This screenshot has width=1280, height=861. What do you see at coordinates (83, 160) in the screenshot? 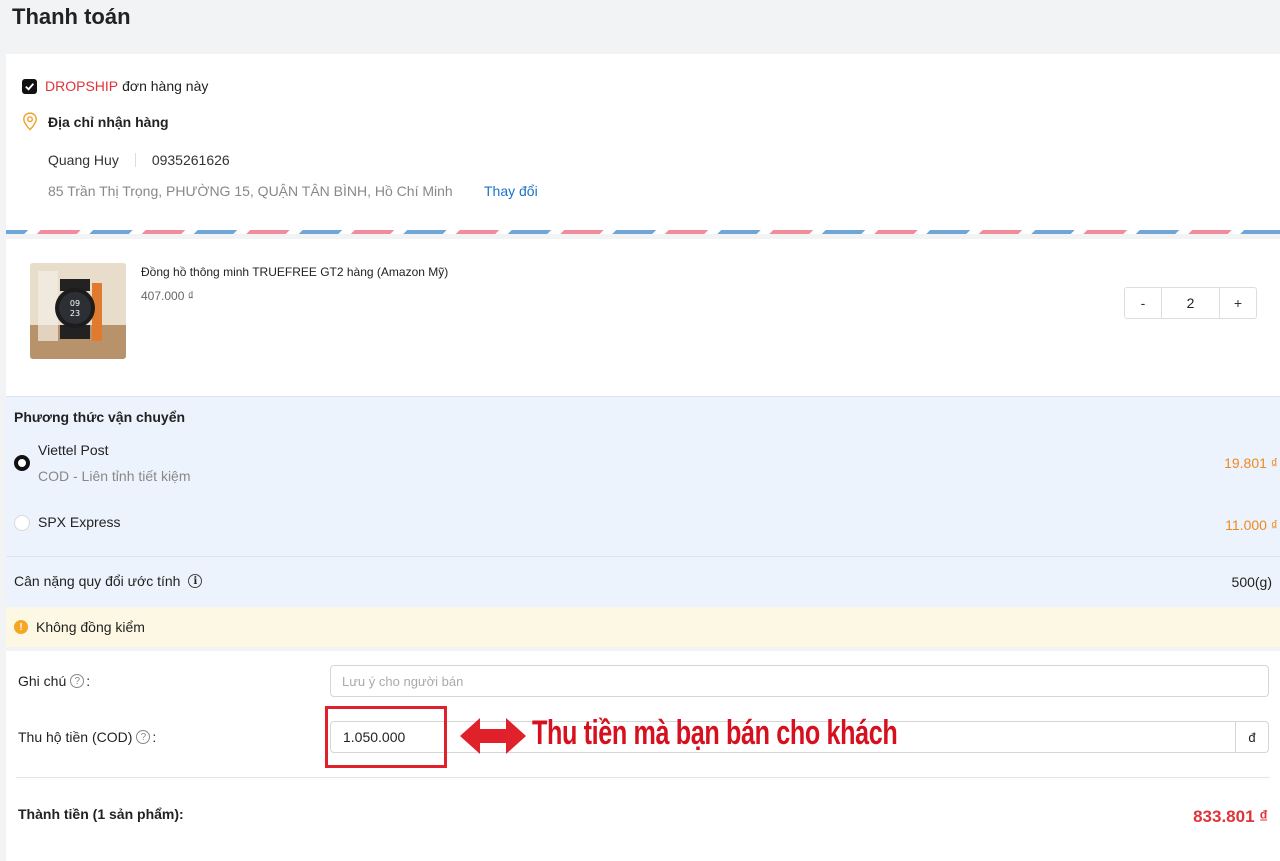
I see `recipient-name: Quang Huy` at bounding box center [83, 160].